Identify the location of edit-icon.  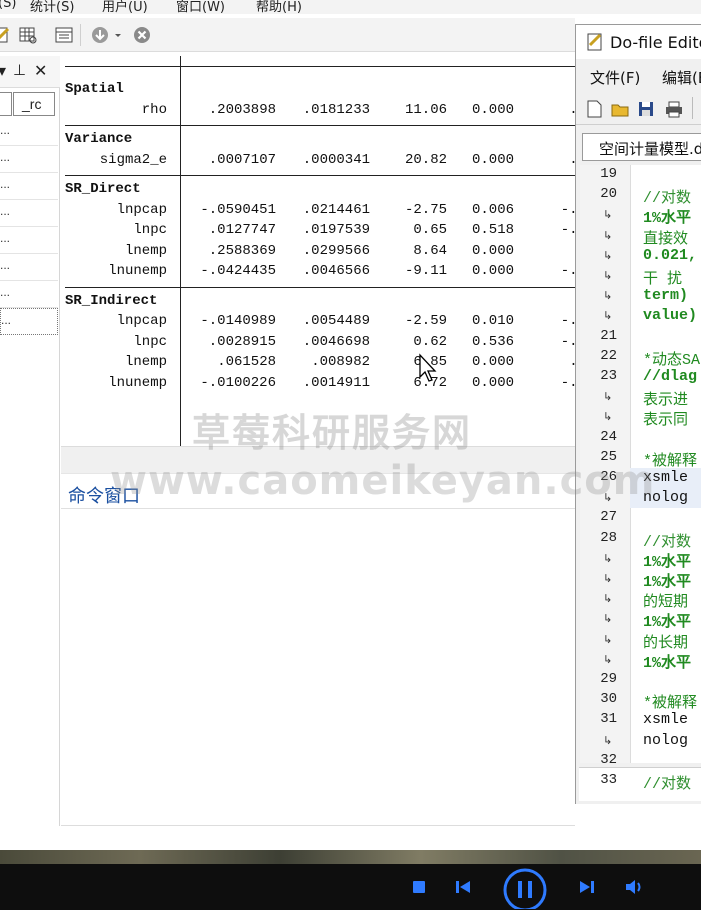
(6, 35).